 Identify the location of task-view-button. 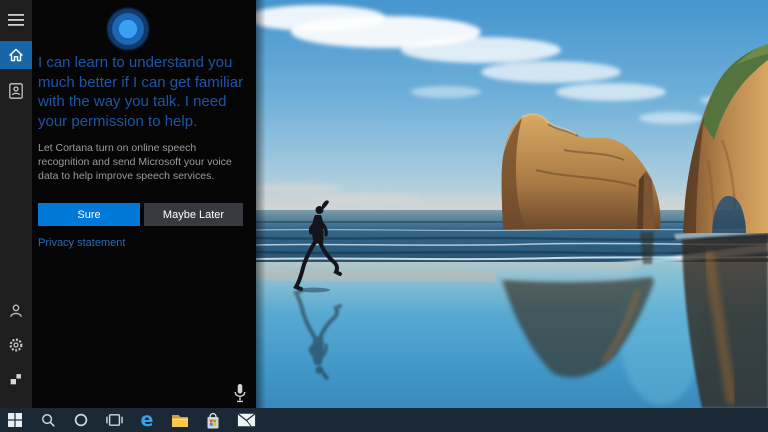
(114, 420).